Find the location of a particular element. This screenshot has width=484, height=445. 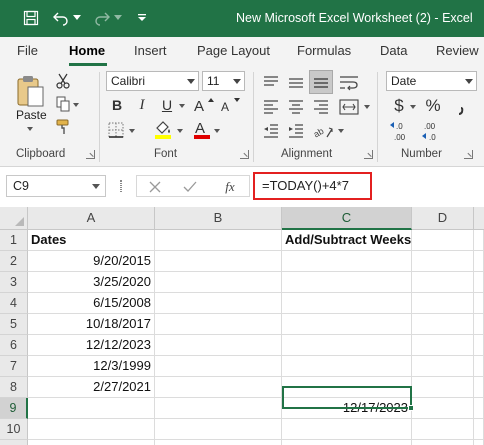

cell-d3 is located at coordinates (443, 282).